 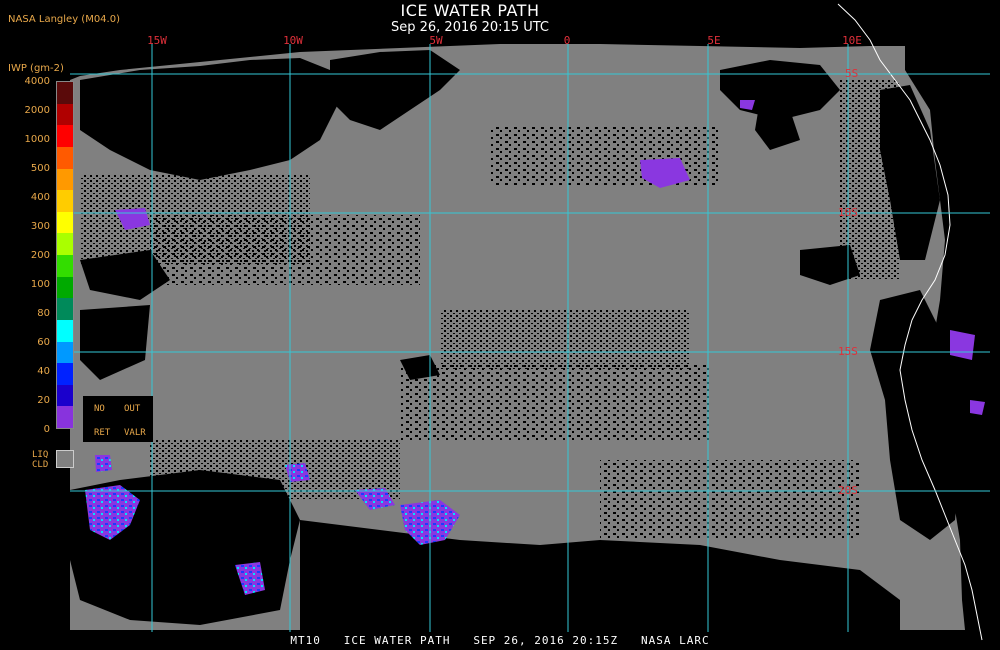 I want to click on no-label: NO, so click(x=99, y=409).